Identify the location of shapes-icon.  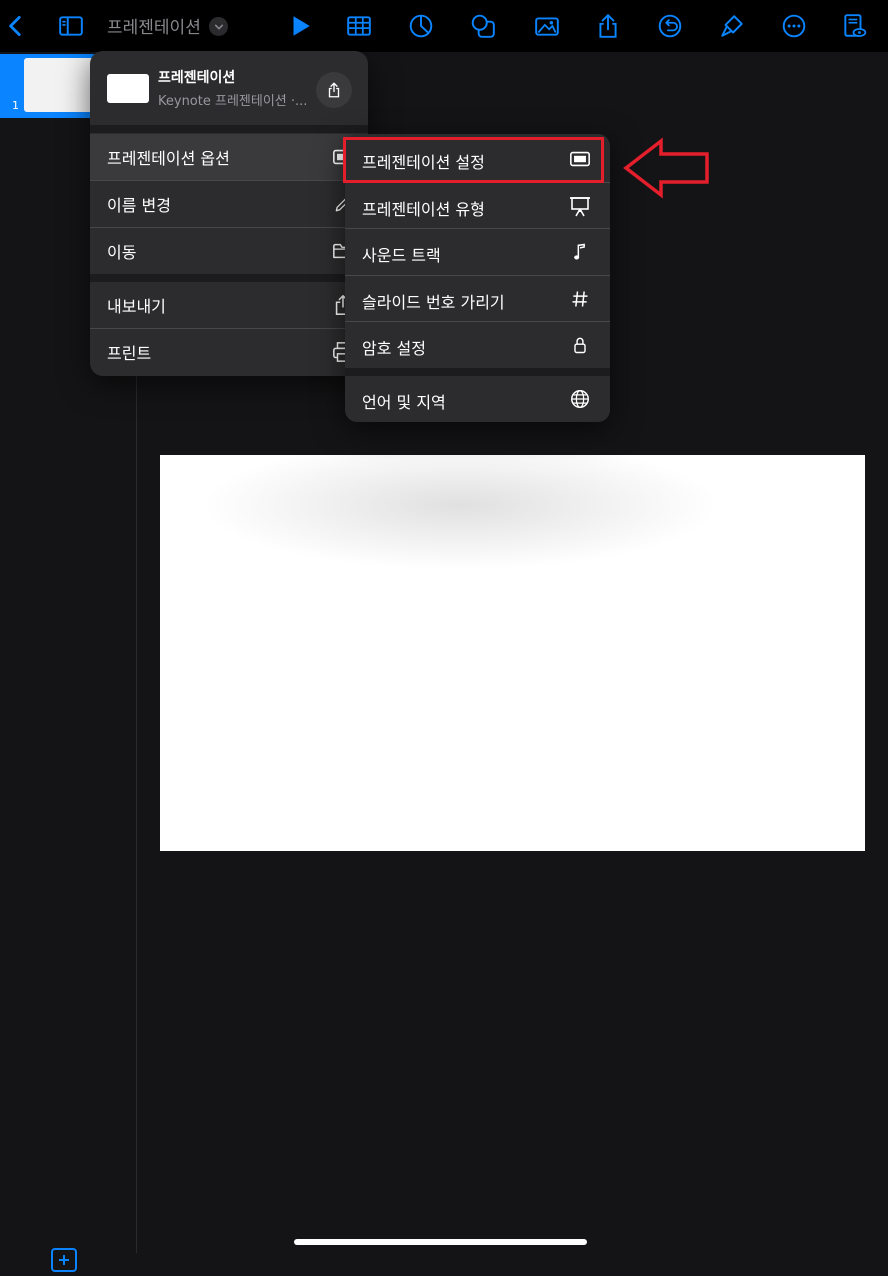
(483, 26).